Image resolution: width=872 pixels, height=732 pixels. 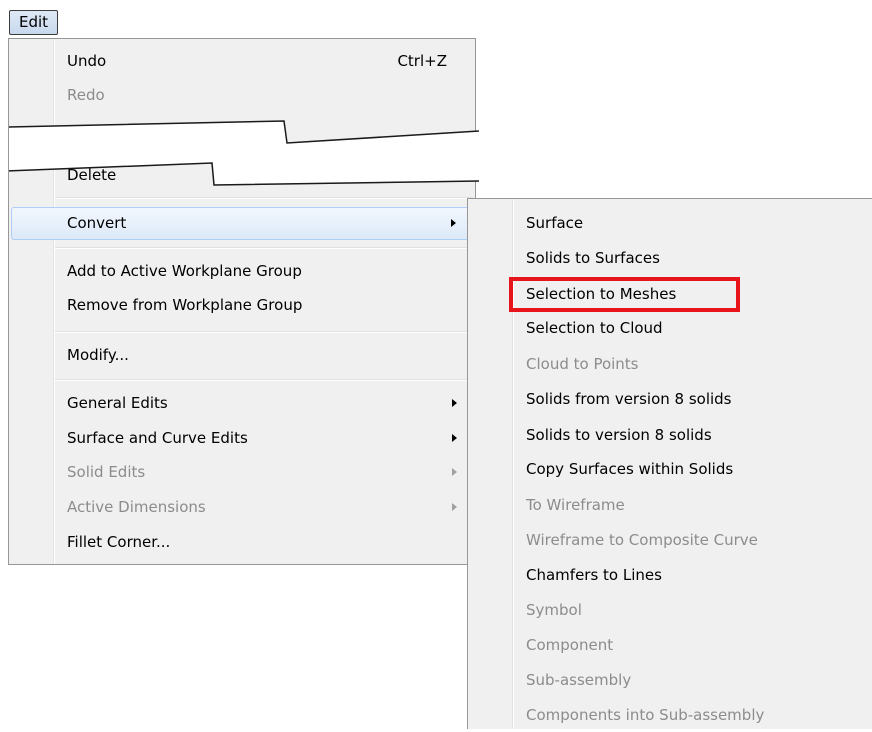 What do you see at coordinates (670, 645) in the screenshot?
I see `submenu-item-component: Component` at bounding box center [670, 645].